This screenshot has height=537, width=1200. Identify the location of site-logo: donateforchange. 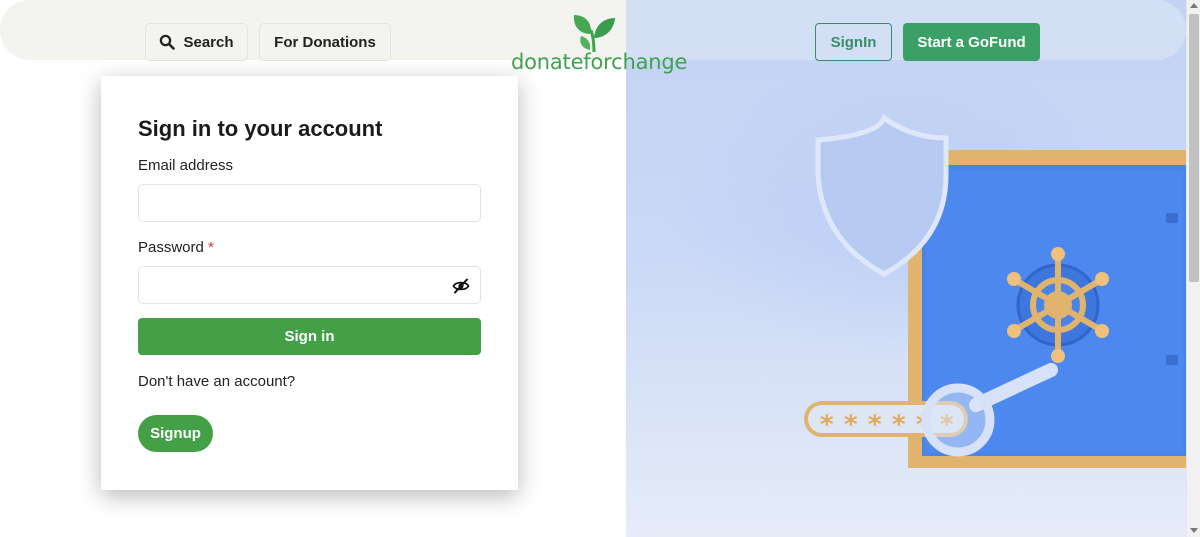
(599, 43).